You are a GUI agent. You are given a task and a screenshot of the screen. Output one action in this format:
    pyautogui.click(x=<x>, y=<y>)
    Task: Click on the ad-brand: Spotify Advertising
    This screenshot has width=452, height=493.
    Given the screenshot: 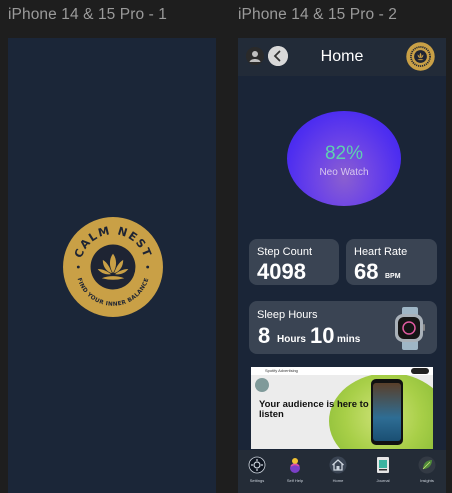 What is the action you would take?
    pyautogui.click(x=281, y=370)
    